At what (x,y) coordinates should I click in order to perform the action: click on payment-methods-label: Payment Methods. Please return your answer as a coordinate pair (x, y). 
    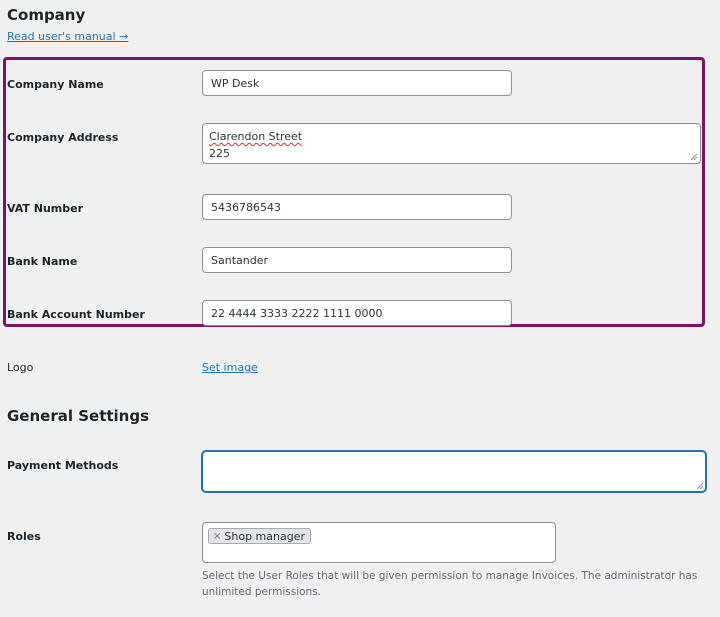
    Looking at the image, I should click on (63, 465).